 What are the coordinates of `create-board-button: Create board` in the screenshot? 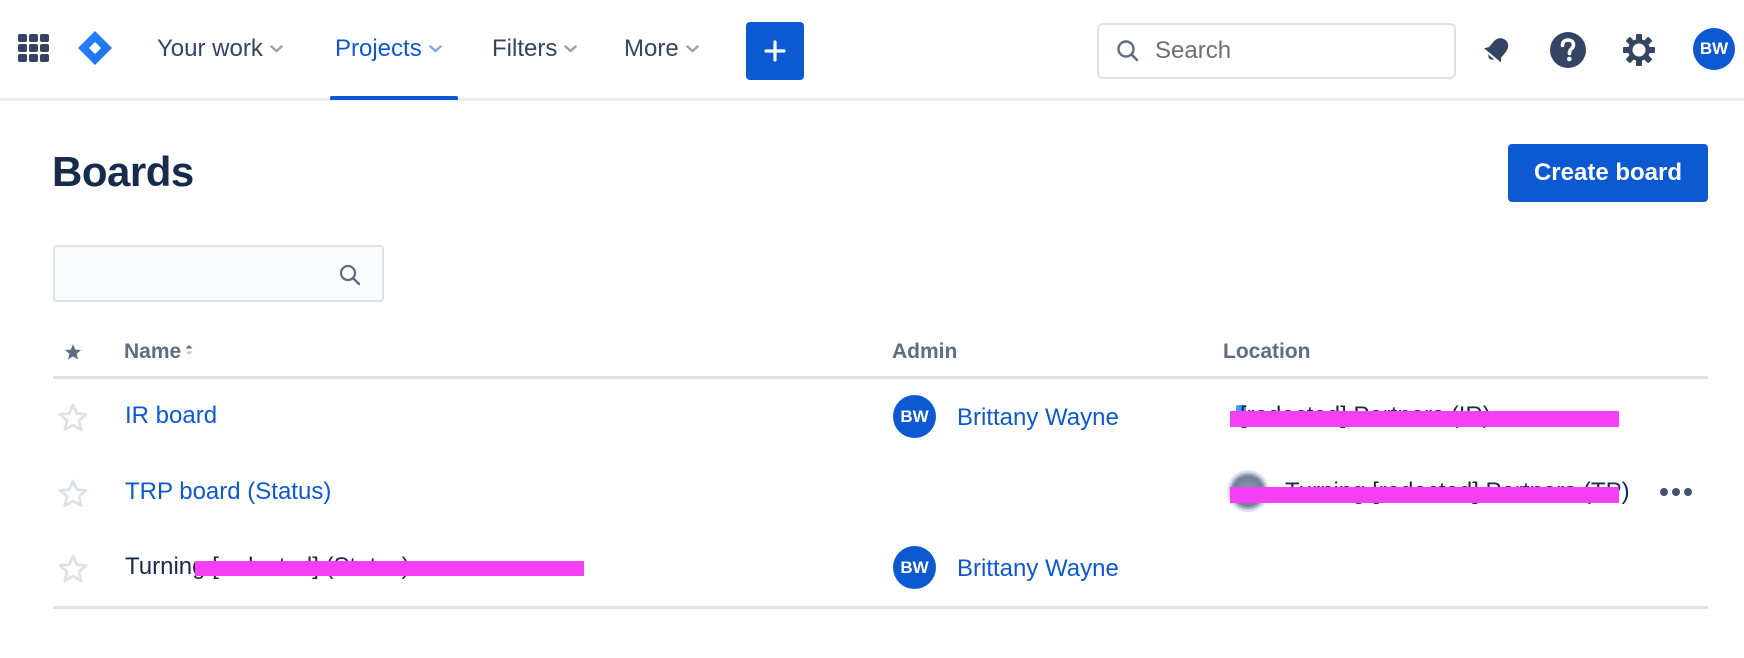 It's located at (1608, 173).